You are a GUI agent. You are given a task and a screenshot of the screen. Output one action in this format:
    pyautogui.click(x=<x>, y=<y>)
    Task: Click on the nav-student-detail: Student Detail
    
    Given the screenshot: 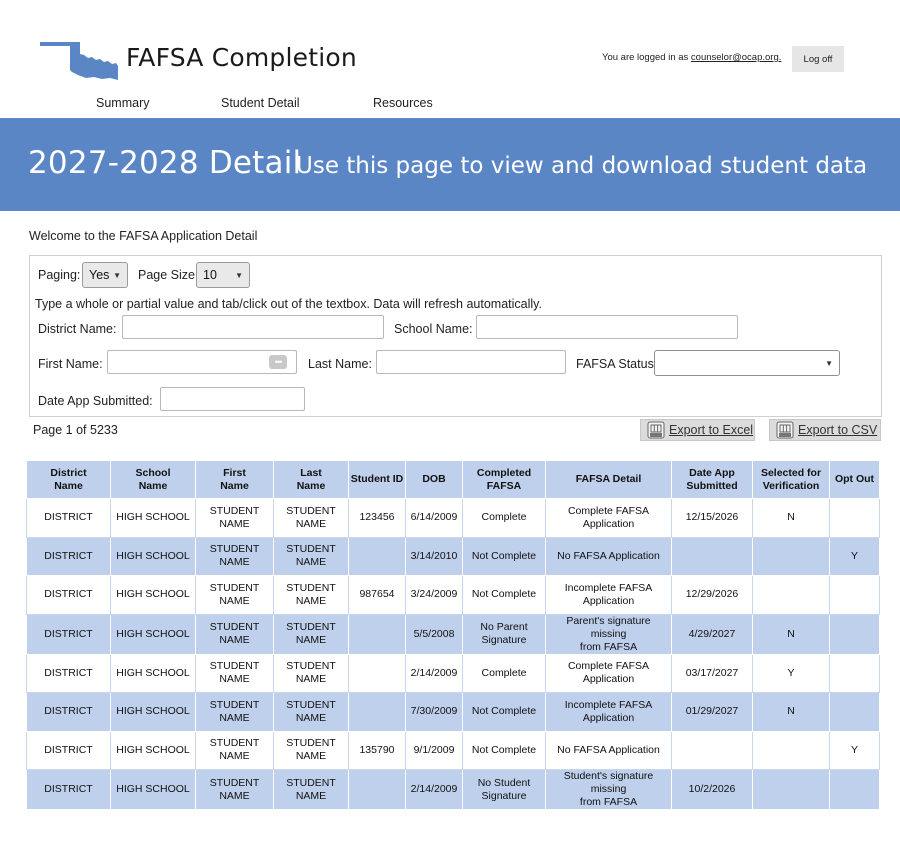 What is the action you would take?
    pyautogui.click(x=260, y=103)
    